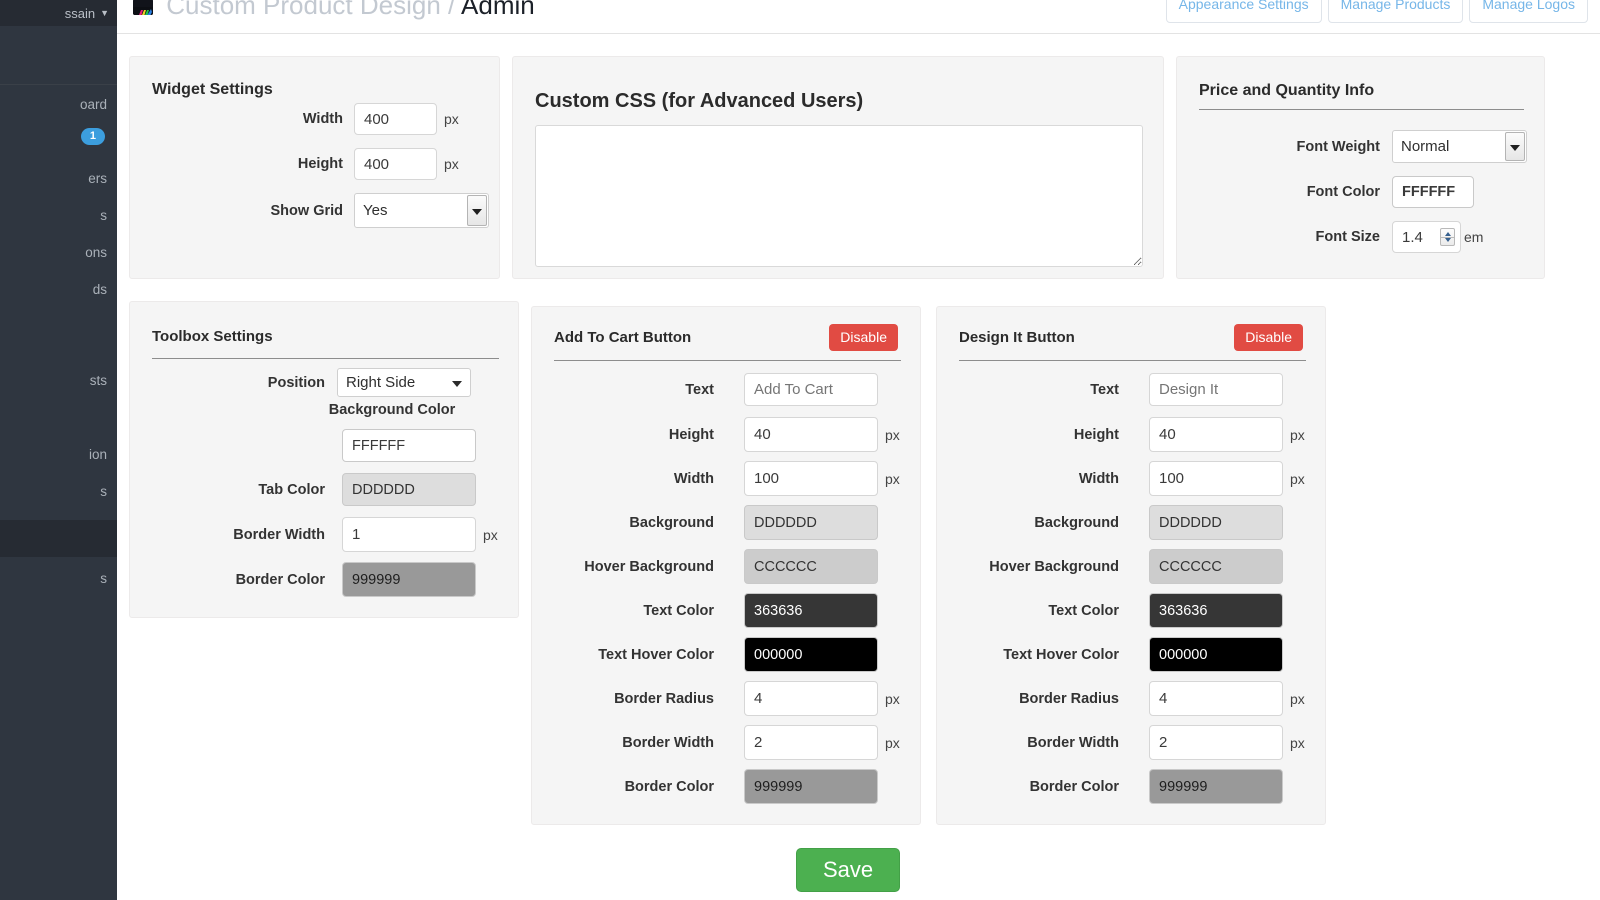 The image size is (1600, 900). Describe the element at coordinates (669, 786) in the screenshot. I see `add-to-cart-border-color-label: Border Color` at that location.